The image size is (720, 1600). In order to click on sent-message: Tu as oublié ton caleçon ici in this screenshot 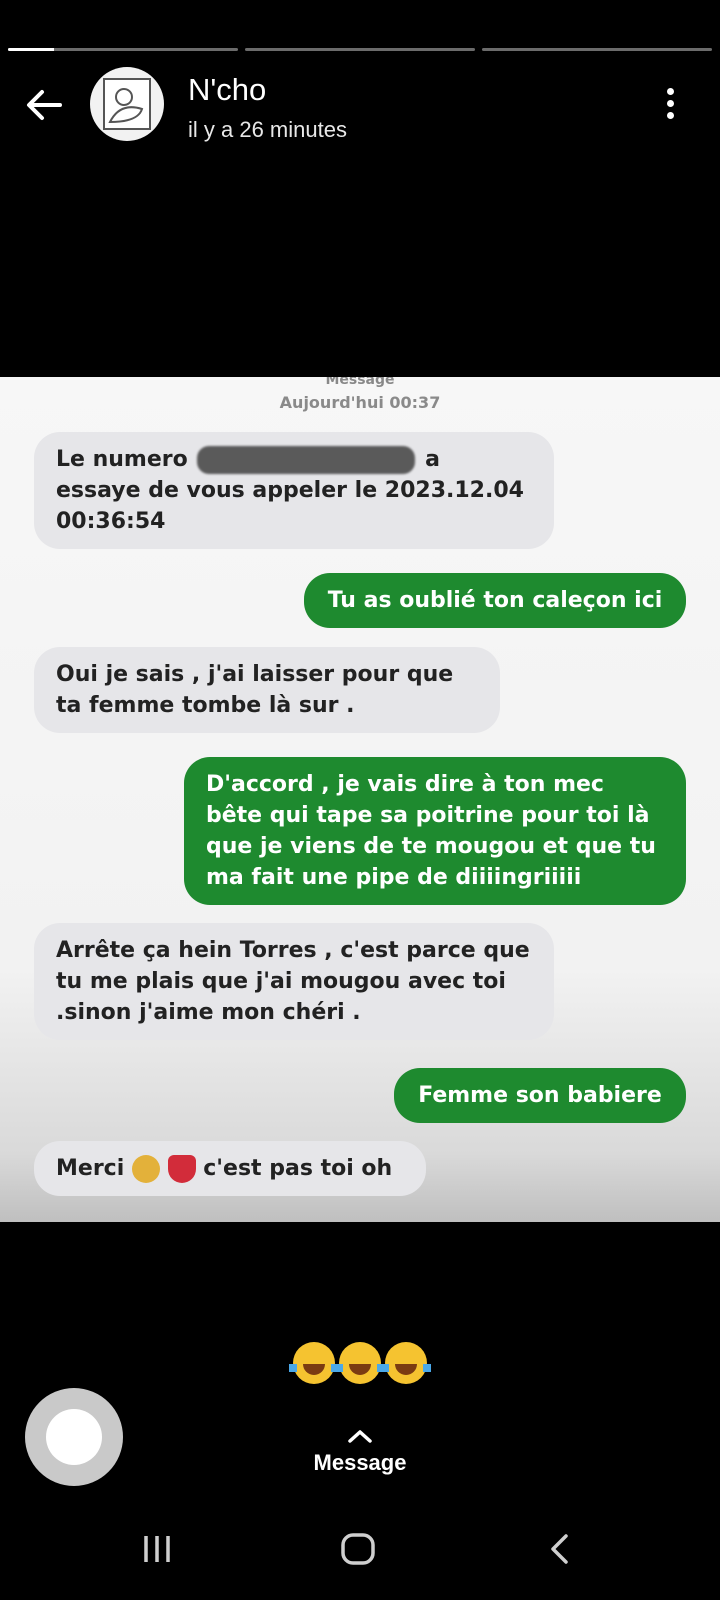, I will do `click(495, 600)`.